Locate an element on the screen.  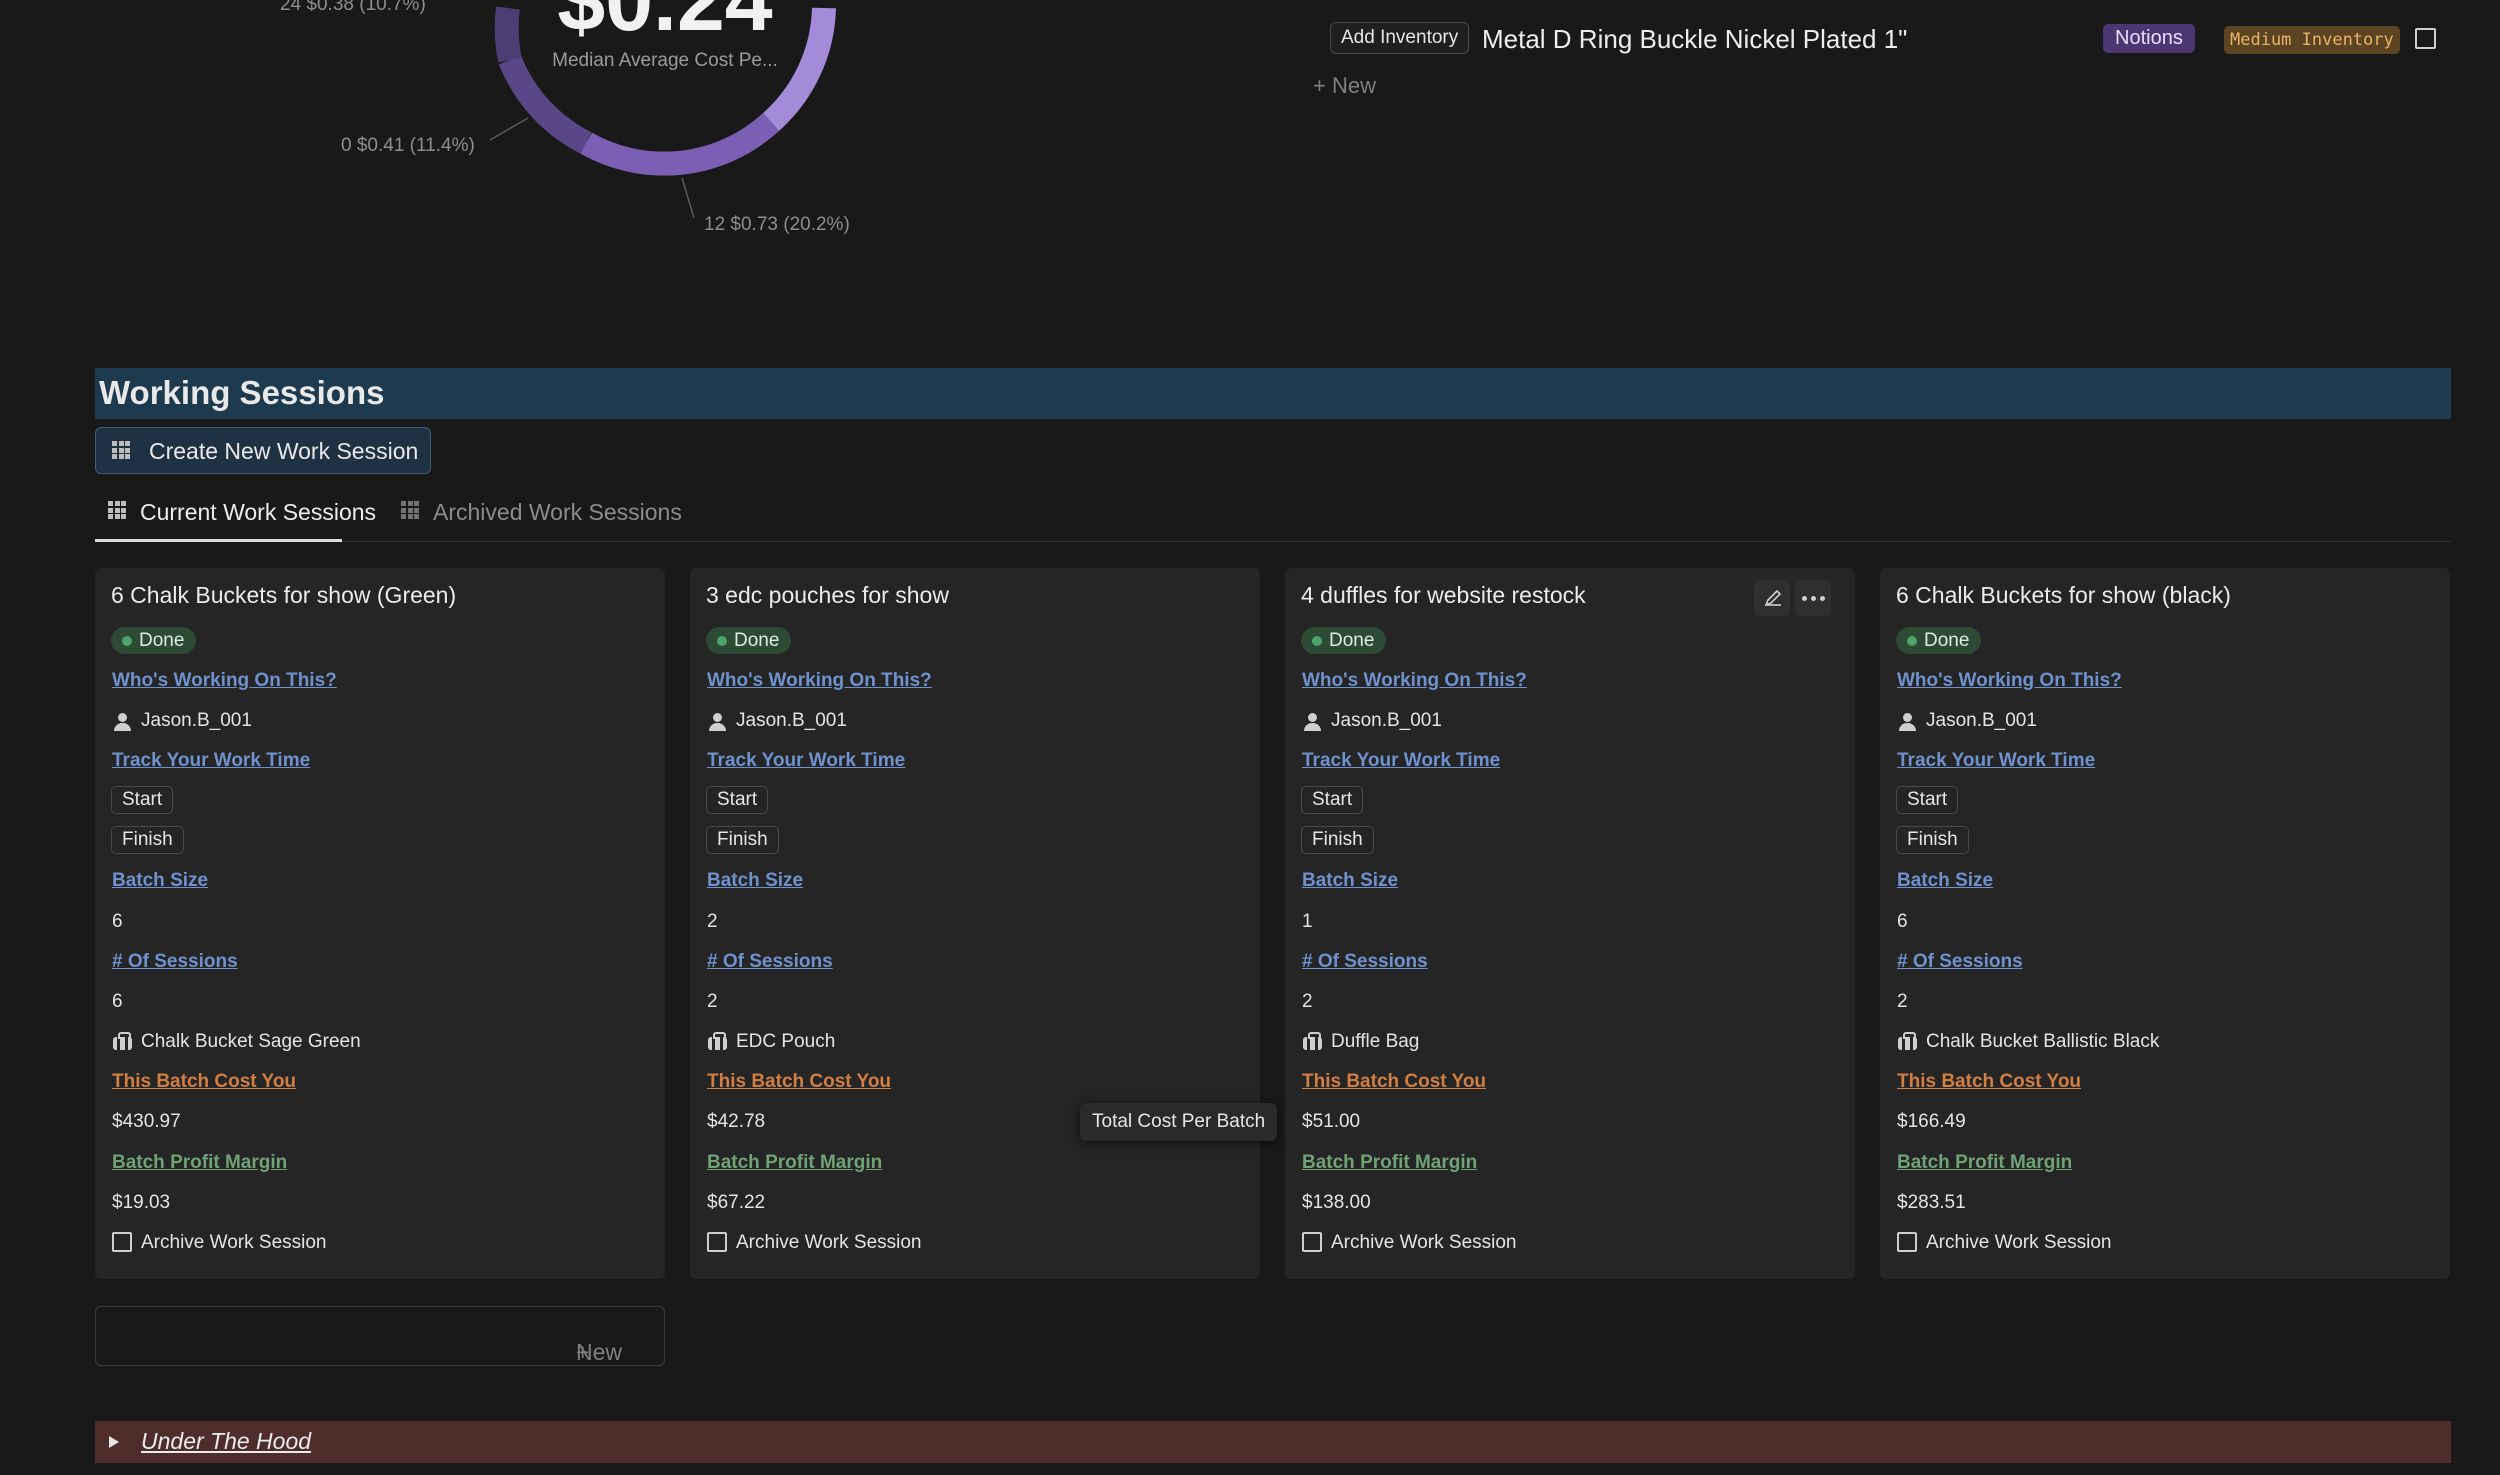
pencil-icon is located at coordinates (1773, 598).